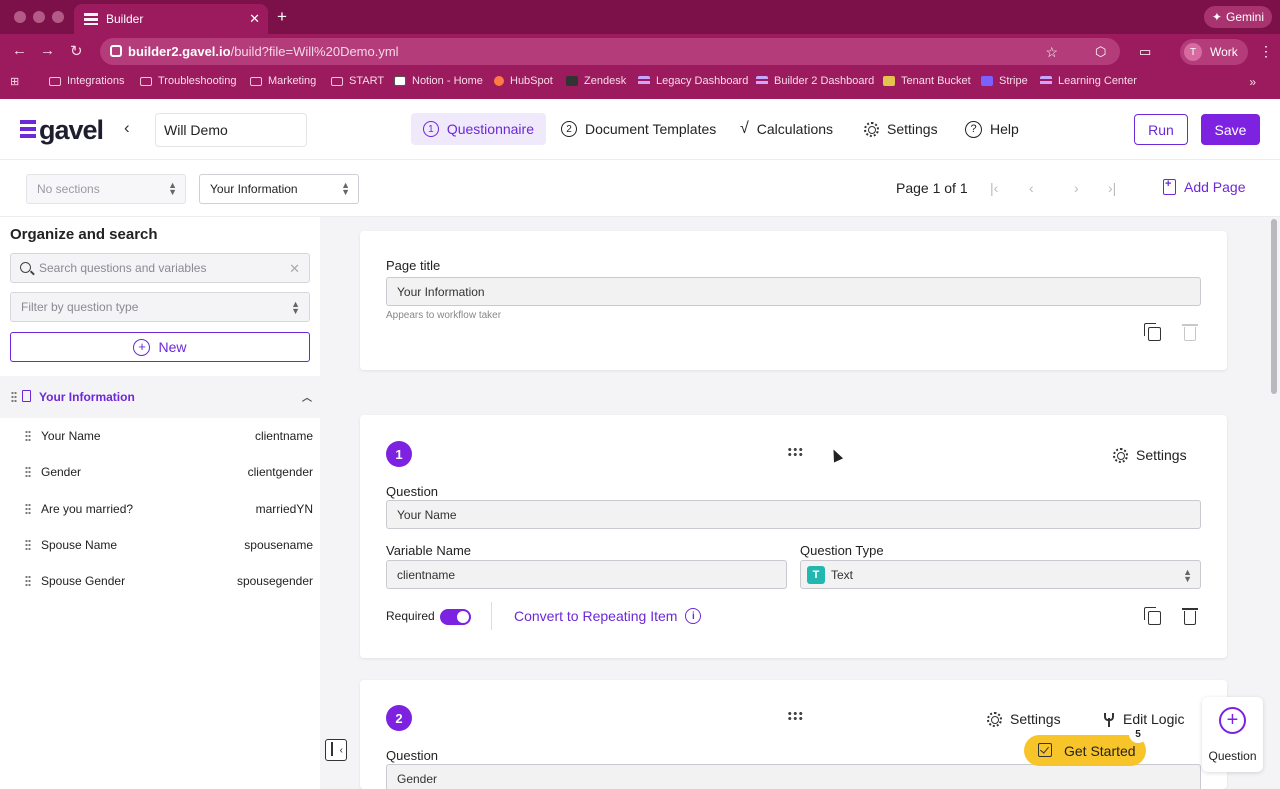 The height and width of the screenshot is (789, 1280). Describe the element at coordinates (20, 17) in the screenshot. I see `close-window-button` at that location.